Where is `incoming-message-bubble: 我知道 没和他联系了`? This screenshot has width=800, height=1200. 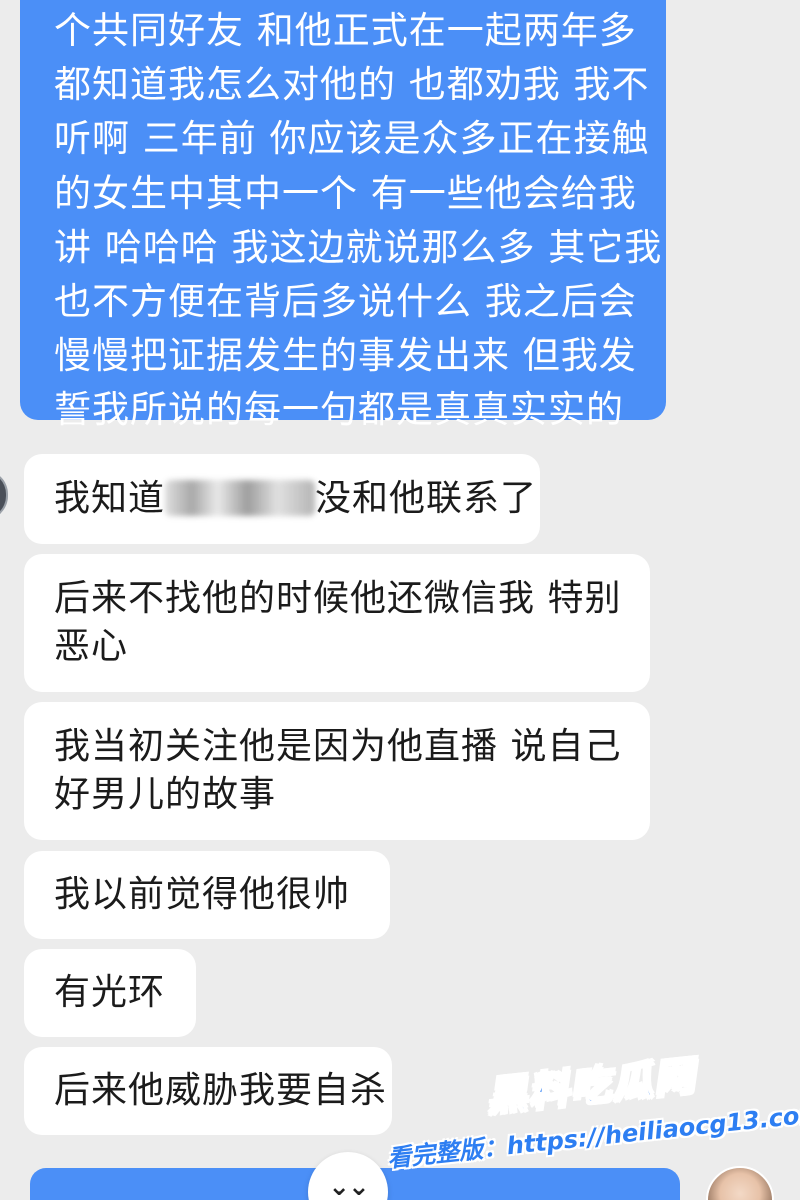
incoming-message-bubble: 我知道 没和他联系了 is located at coordinates (282, 499).